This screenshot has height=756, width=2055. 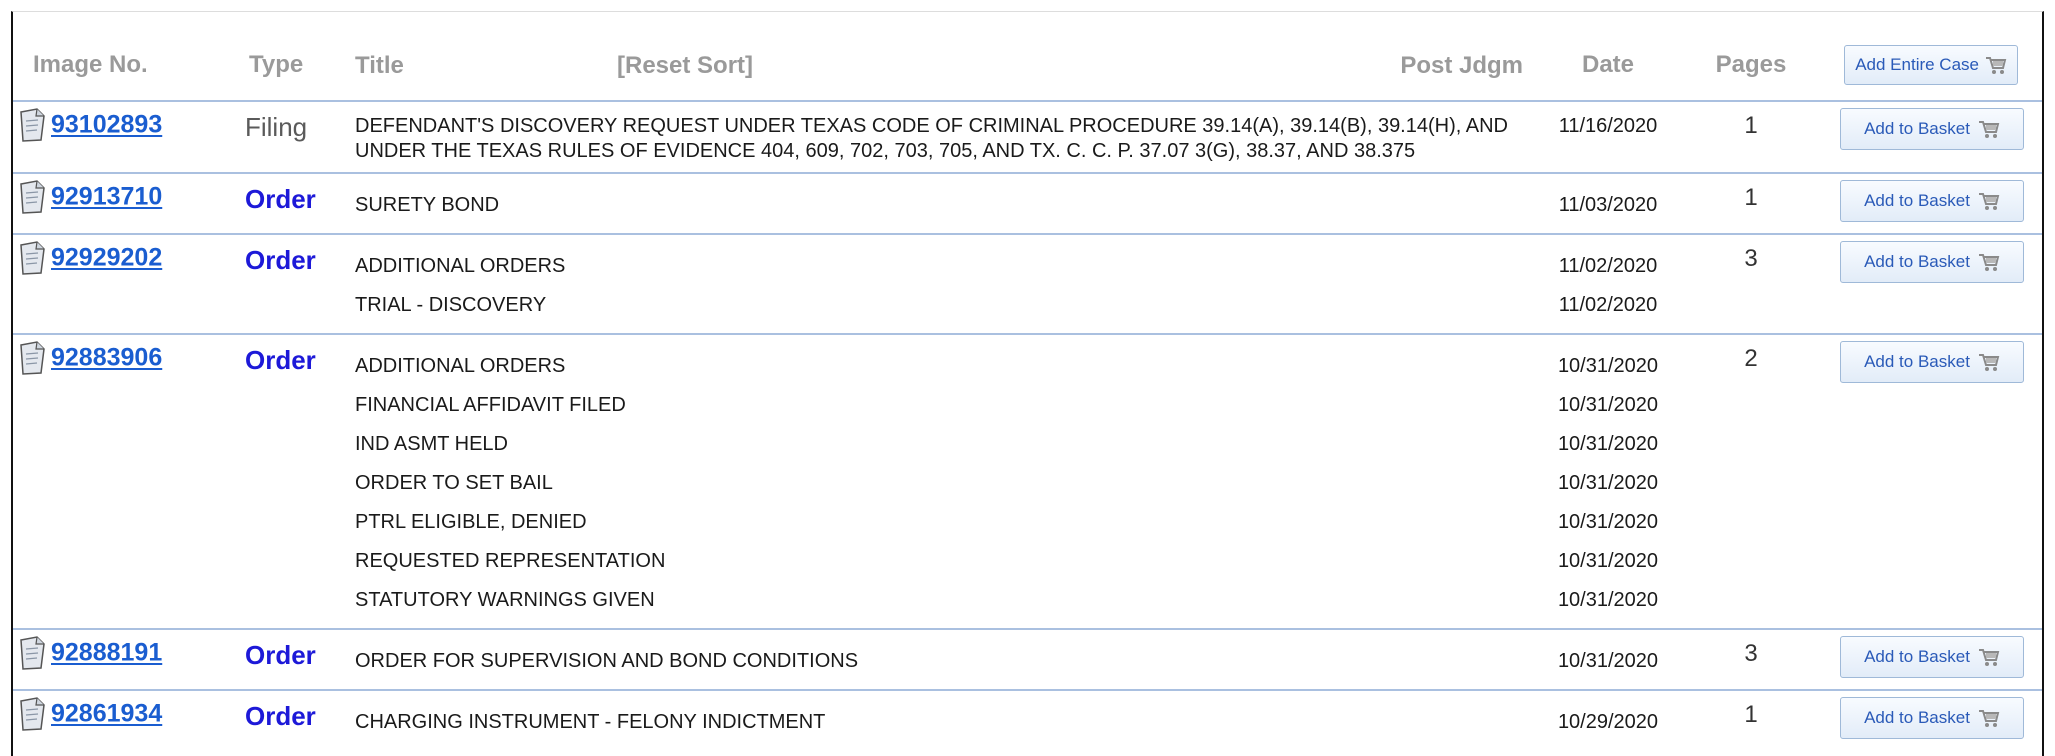 What do you see at coordinates (129, 283) in the screenshot?
I see `image-cell: 92929202` at bounding box center [129, 283].